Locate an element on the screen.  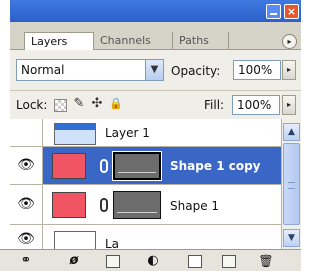
fill-slider-button: ▸ is located at coordinates (289, 105).